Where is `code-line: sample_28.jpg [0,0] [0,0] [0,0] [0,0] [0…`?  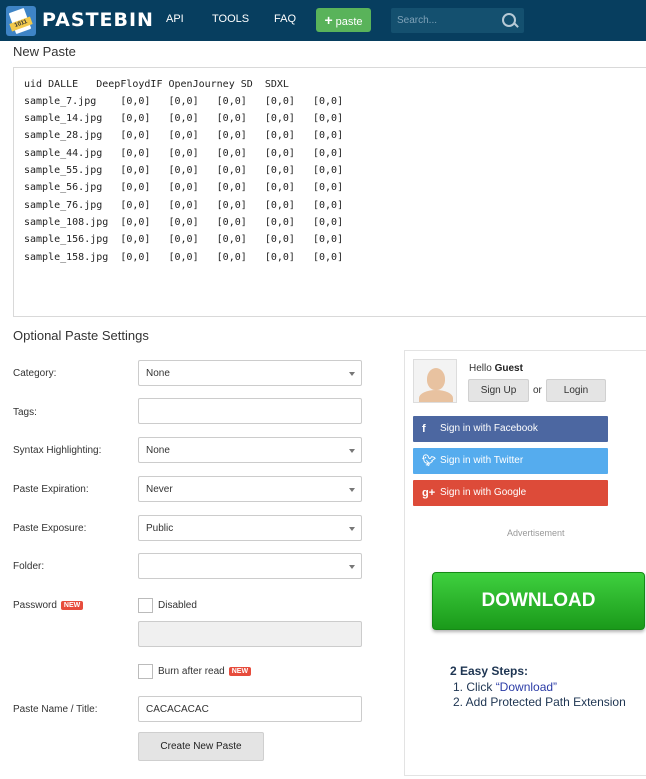 code-line: sample_28.jpg [0,0] [0,0] [0,0] [0,0] [0… is located at coordinates (184, 135).